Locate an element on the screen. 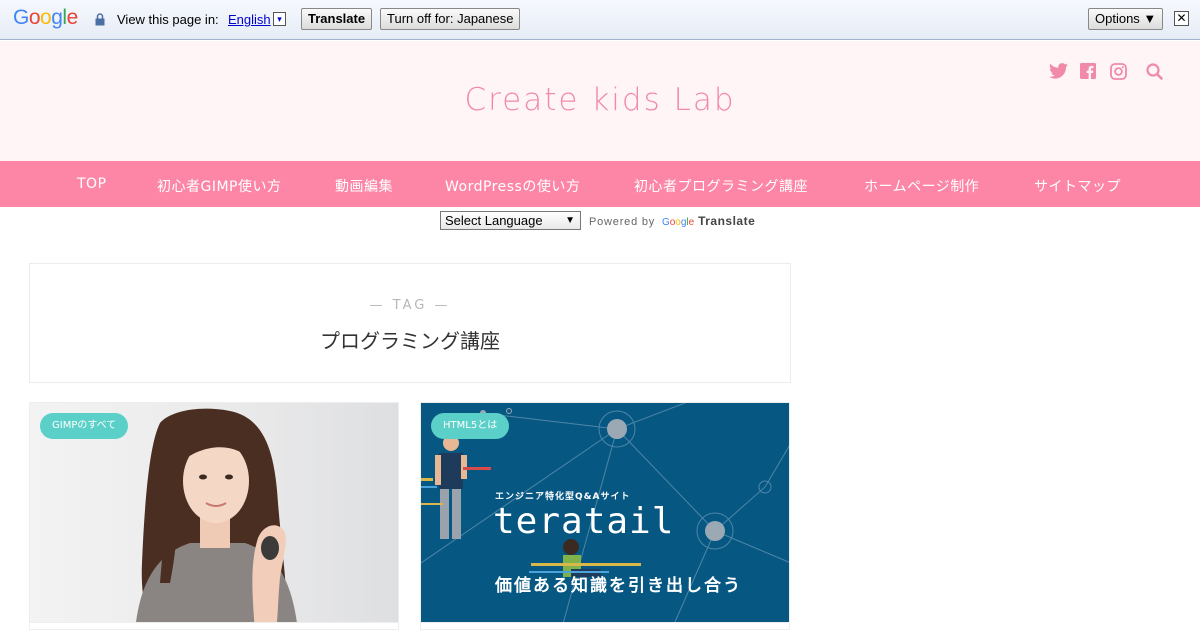 The image size is (1200, 630). search-icon is located at coordinates (1154, 71).